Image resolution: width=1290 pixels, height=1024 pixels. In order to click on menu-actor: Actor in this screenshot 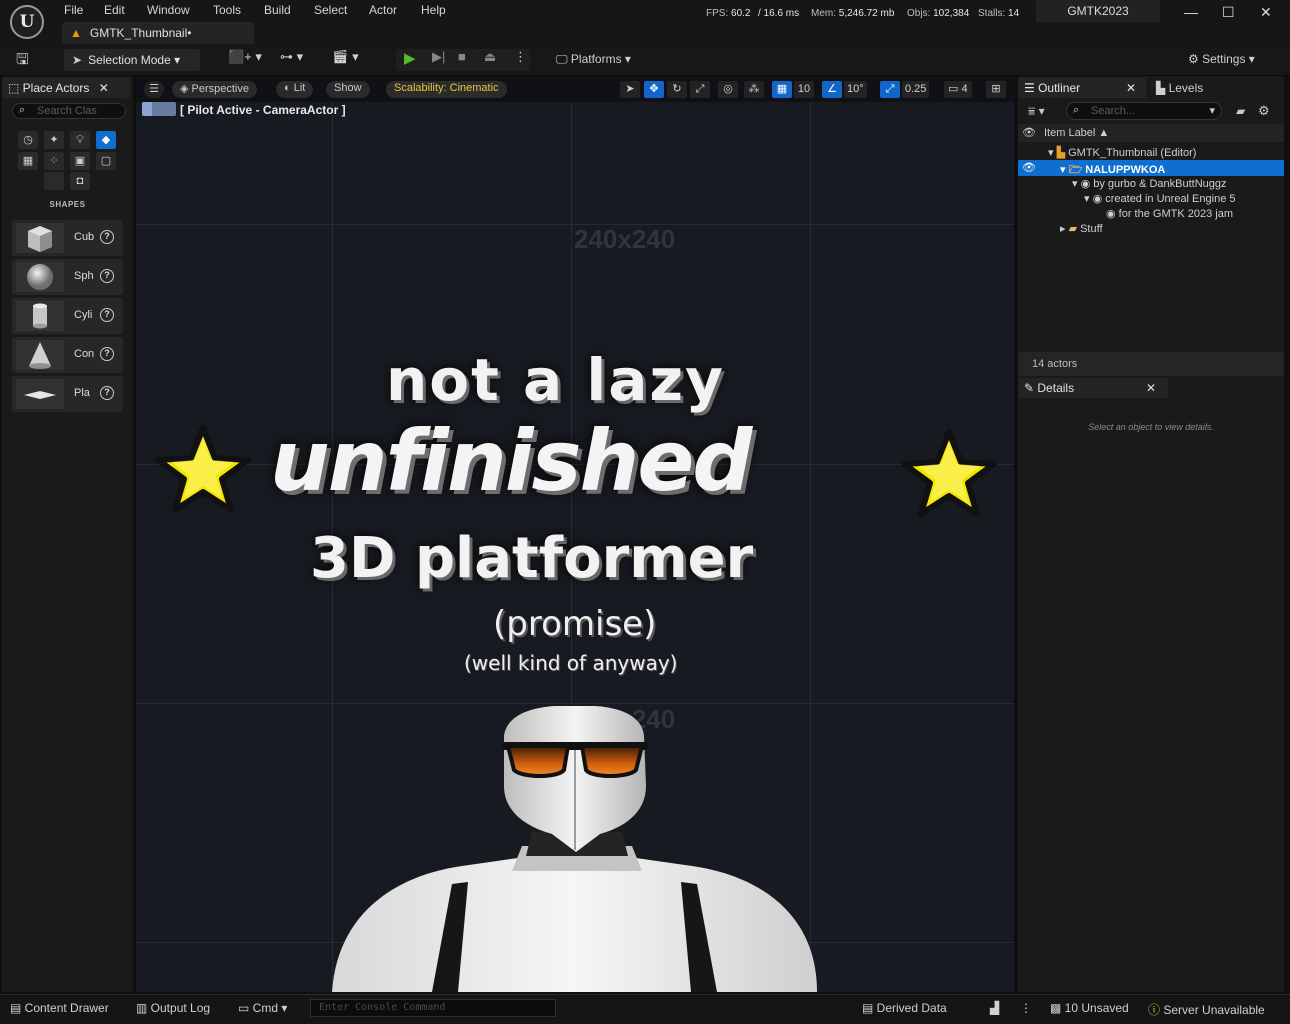, I will do `click(383, 10)`.